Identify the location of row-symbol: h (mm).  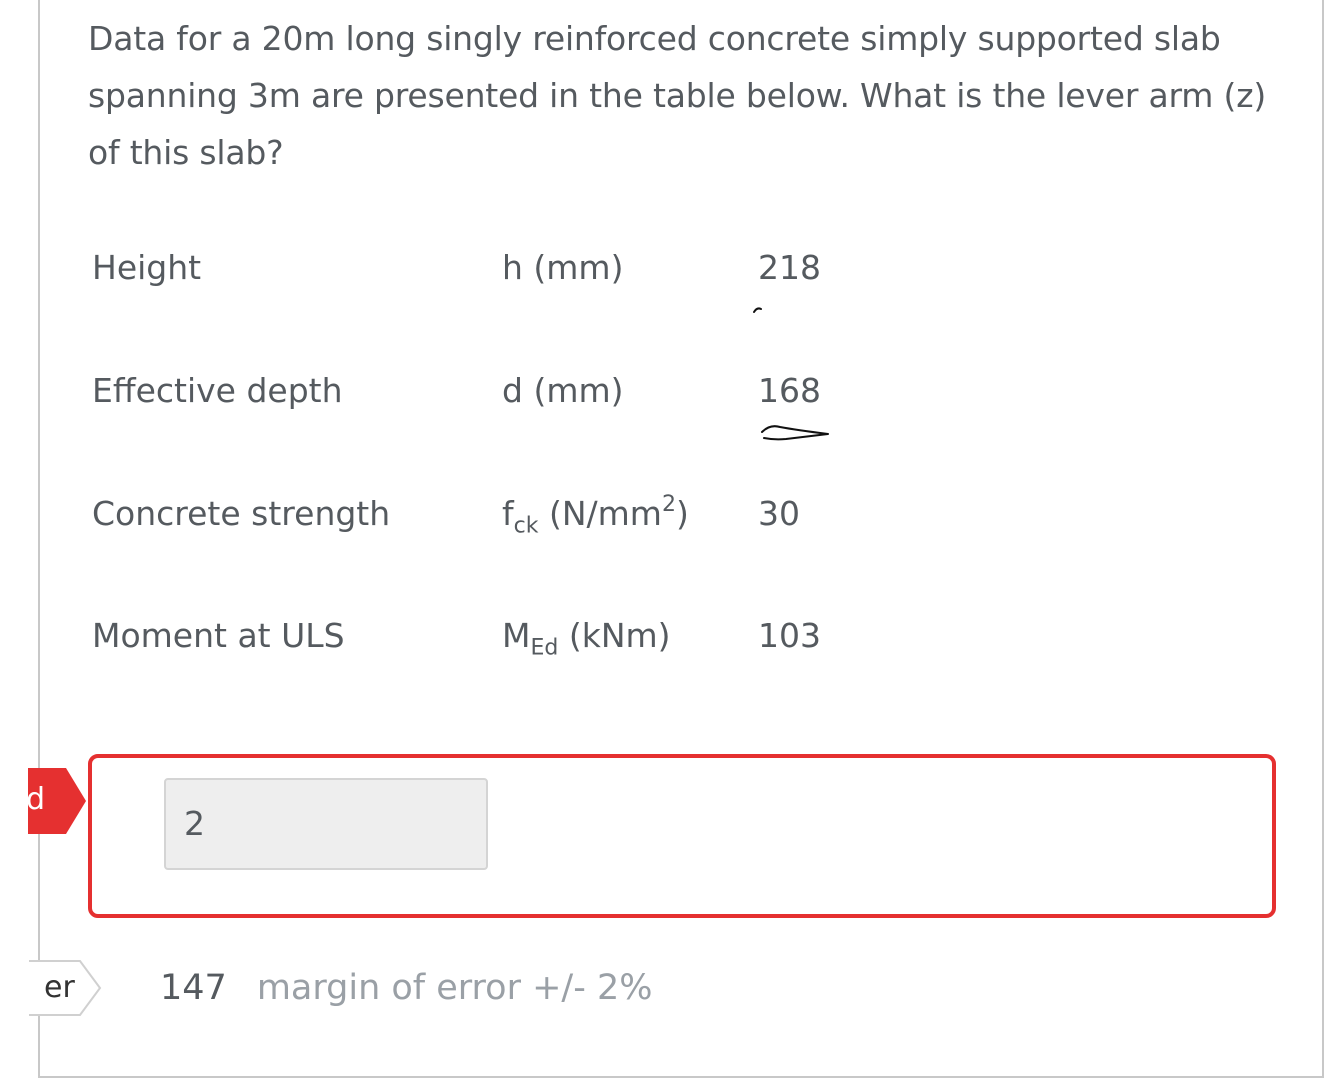
(563, 267).